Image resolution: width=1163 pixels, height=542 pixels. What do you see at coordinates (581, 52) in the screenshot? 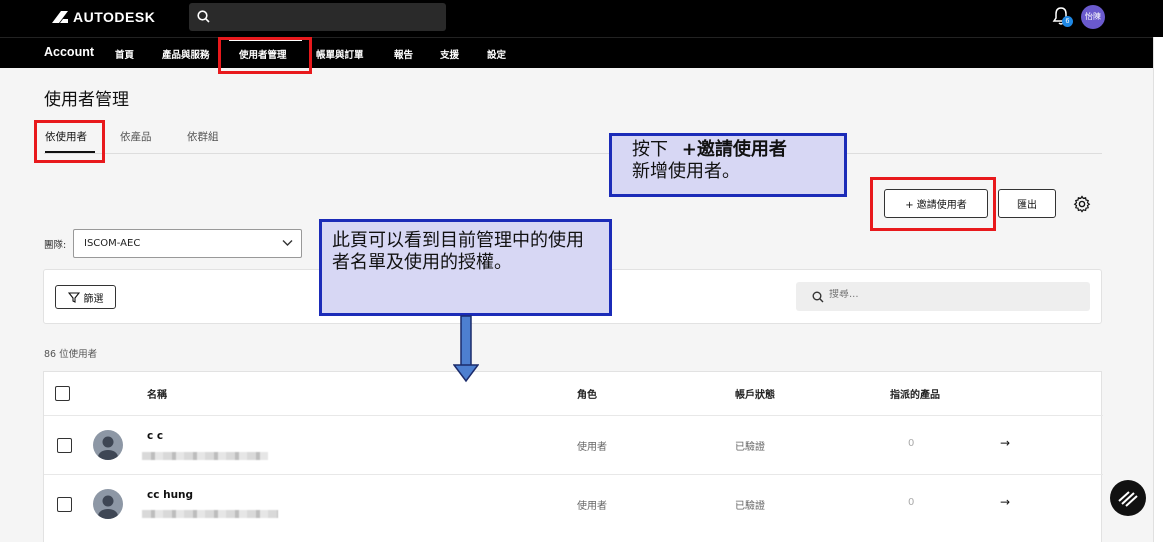
I see `main-nav: Account 首頁 產品與服務 使用者管理 帳單與訂單 報告 支援 設定` at bounding box center [581, 52].